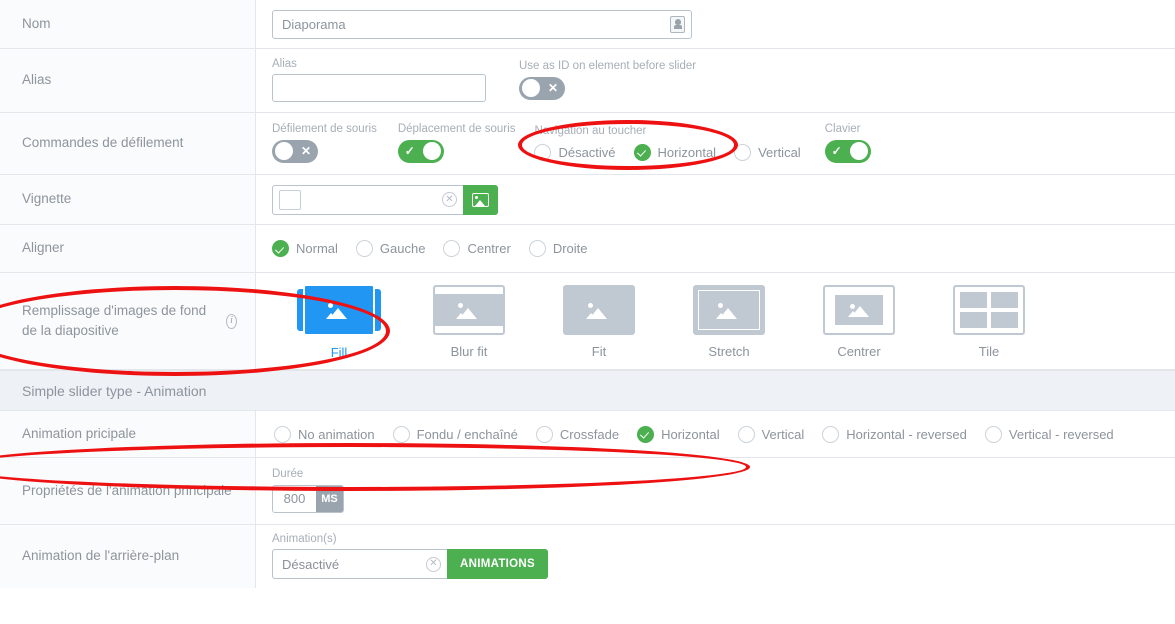 The image size is (1175, 624). Describe the element at coordinates (329, 498) in the screenshot. I see `duration-unit: MS` at that location.